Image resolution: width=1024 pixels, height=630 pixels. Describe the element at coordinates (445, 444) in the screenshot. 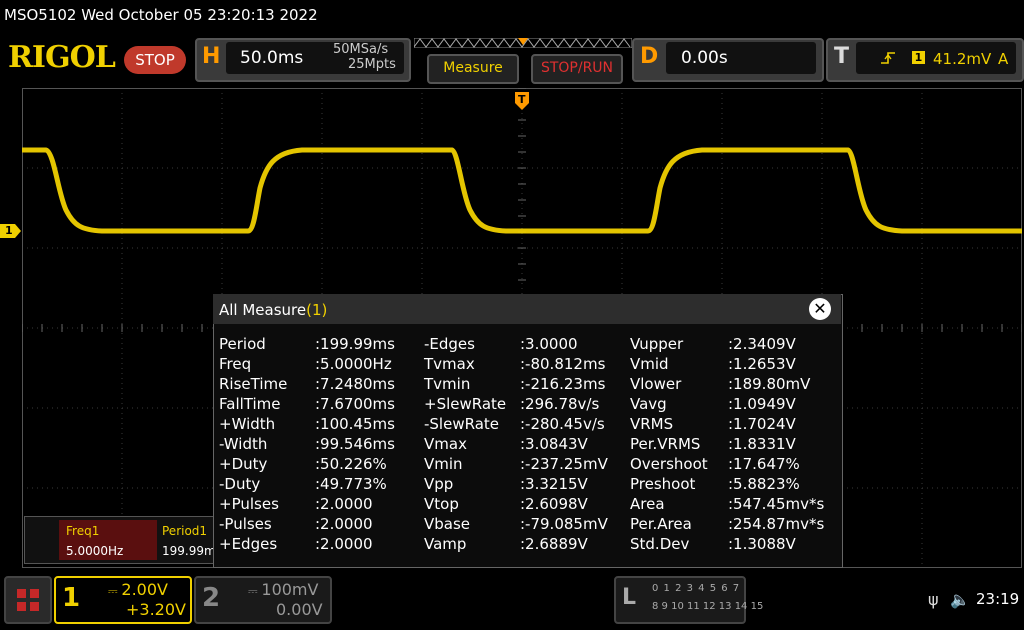

I see `measurement-name: Vmax` at that location.